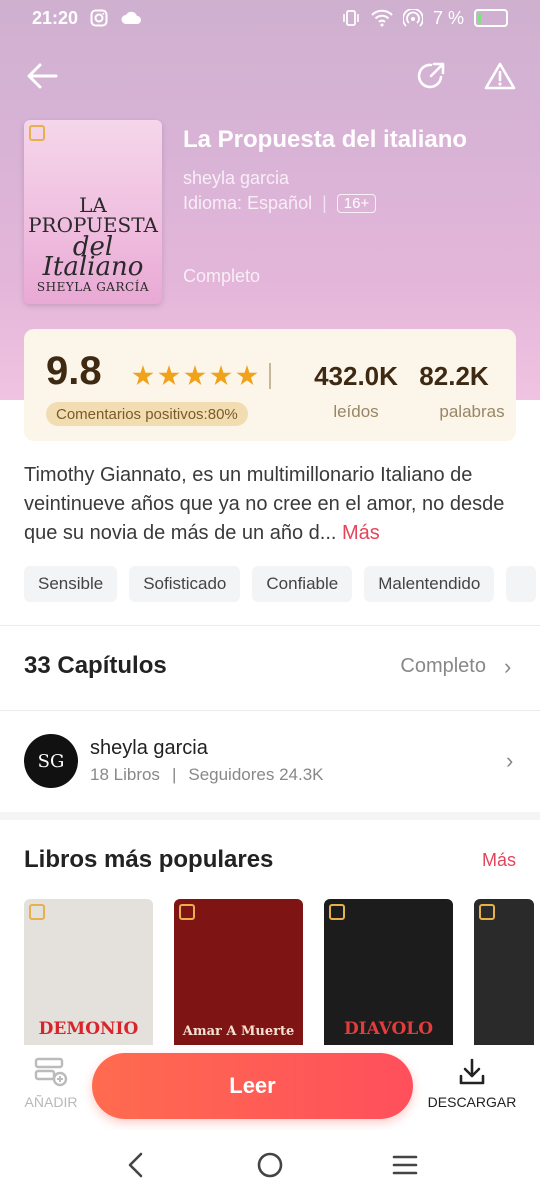 The image size is (540, 1200). Describe the element at coordinates (270, 816) in the screenshot. I see `section-gap` at that location.